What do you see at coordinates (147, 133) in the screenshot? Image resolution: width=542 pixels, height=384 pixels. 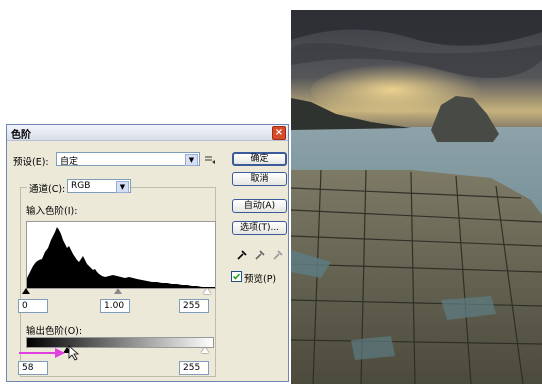 I see `title-bar: 色阶 ×` at bounding box center [147, 133].